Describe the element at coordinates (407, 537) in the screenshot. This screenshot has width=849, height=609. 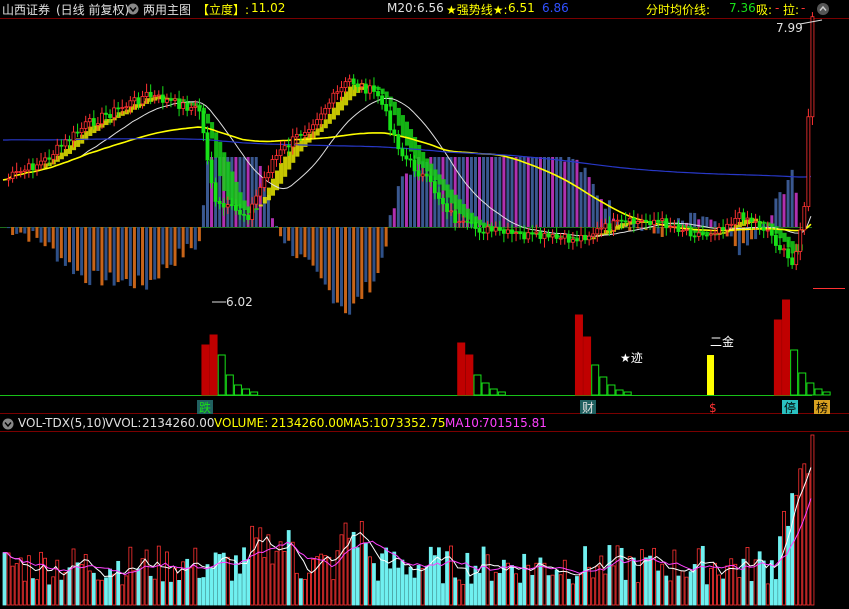
I see `vol-ma10-line` at that location.